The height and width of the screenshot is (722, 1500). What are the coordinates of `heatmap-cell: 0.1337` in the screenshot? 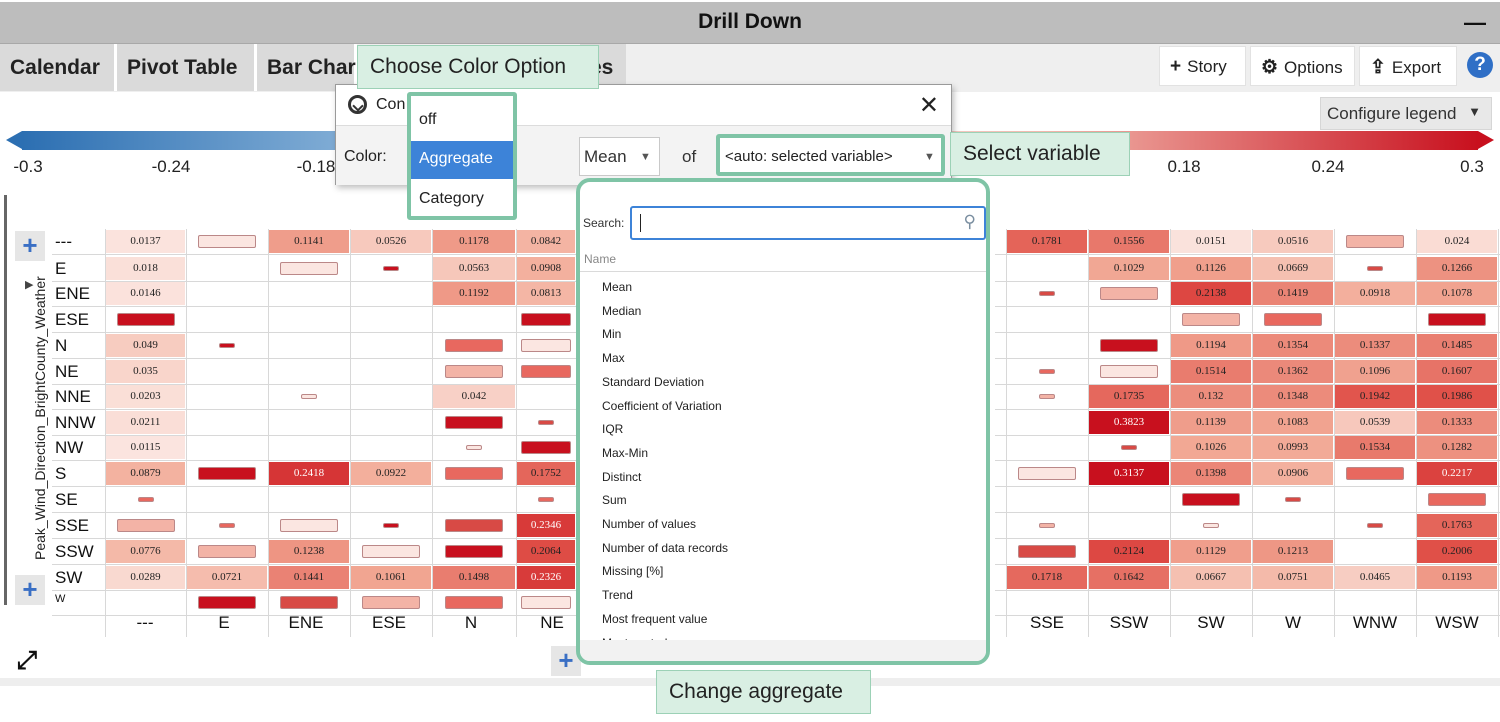 It's located at (1375, 345).